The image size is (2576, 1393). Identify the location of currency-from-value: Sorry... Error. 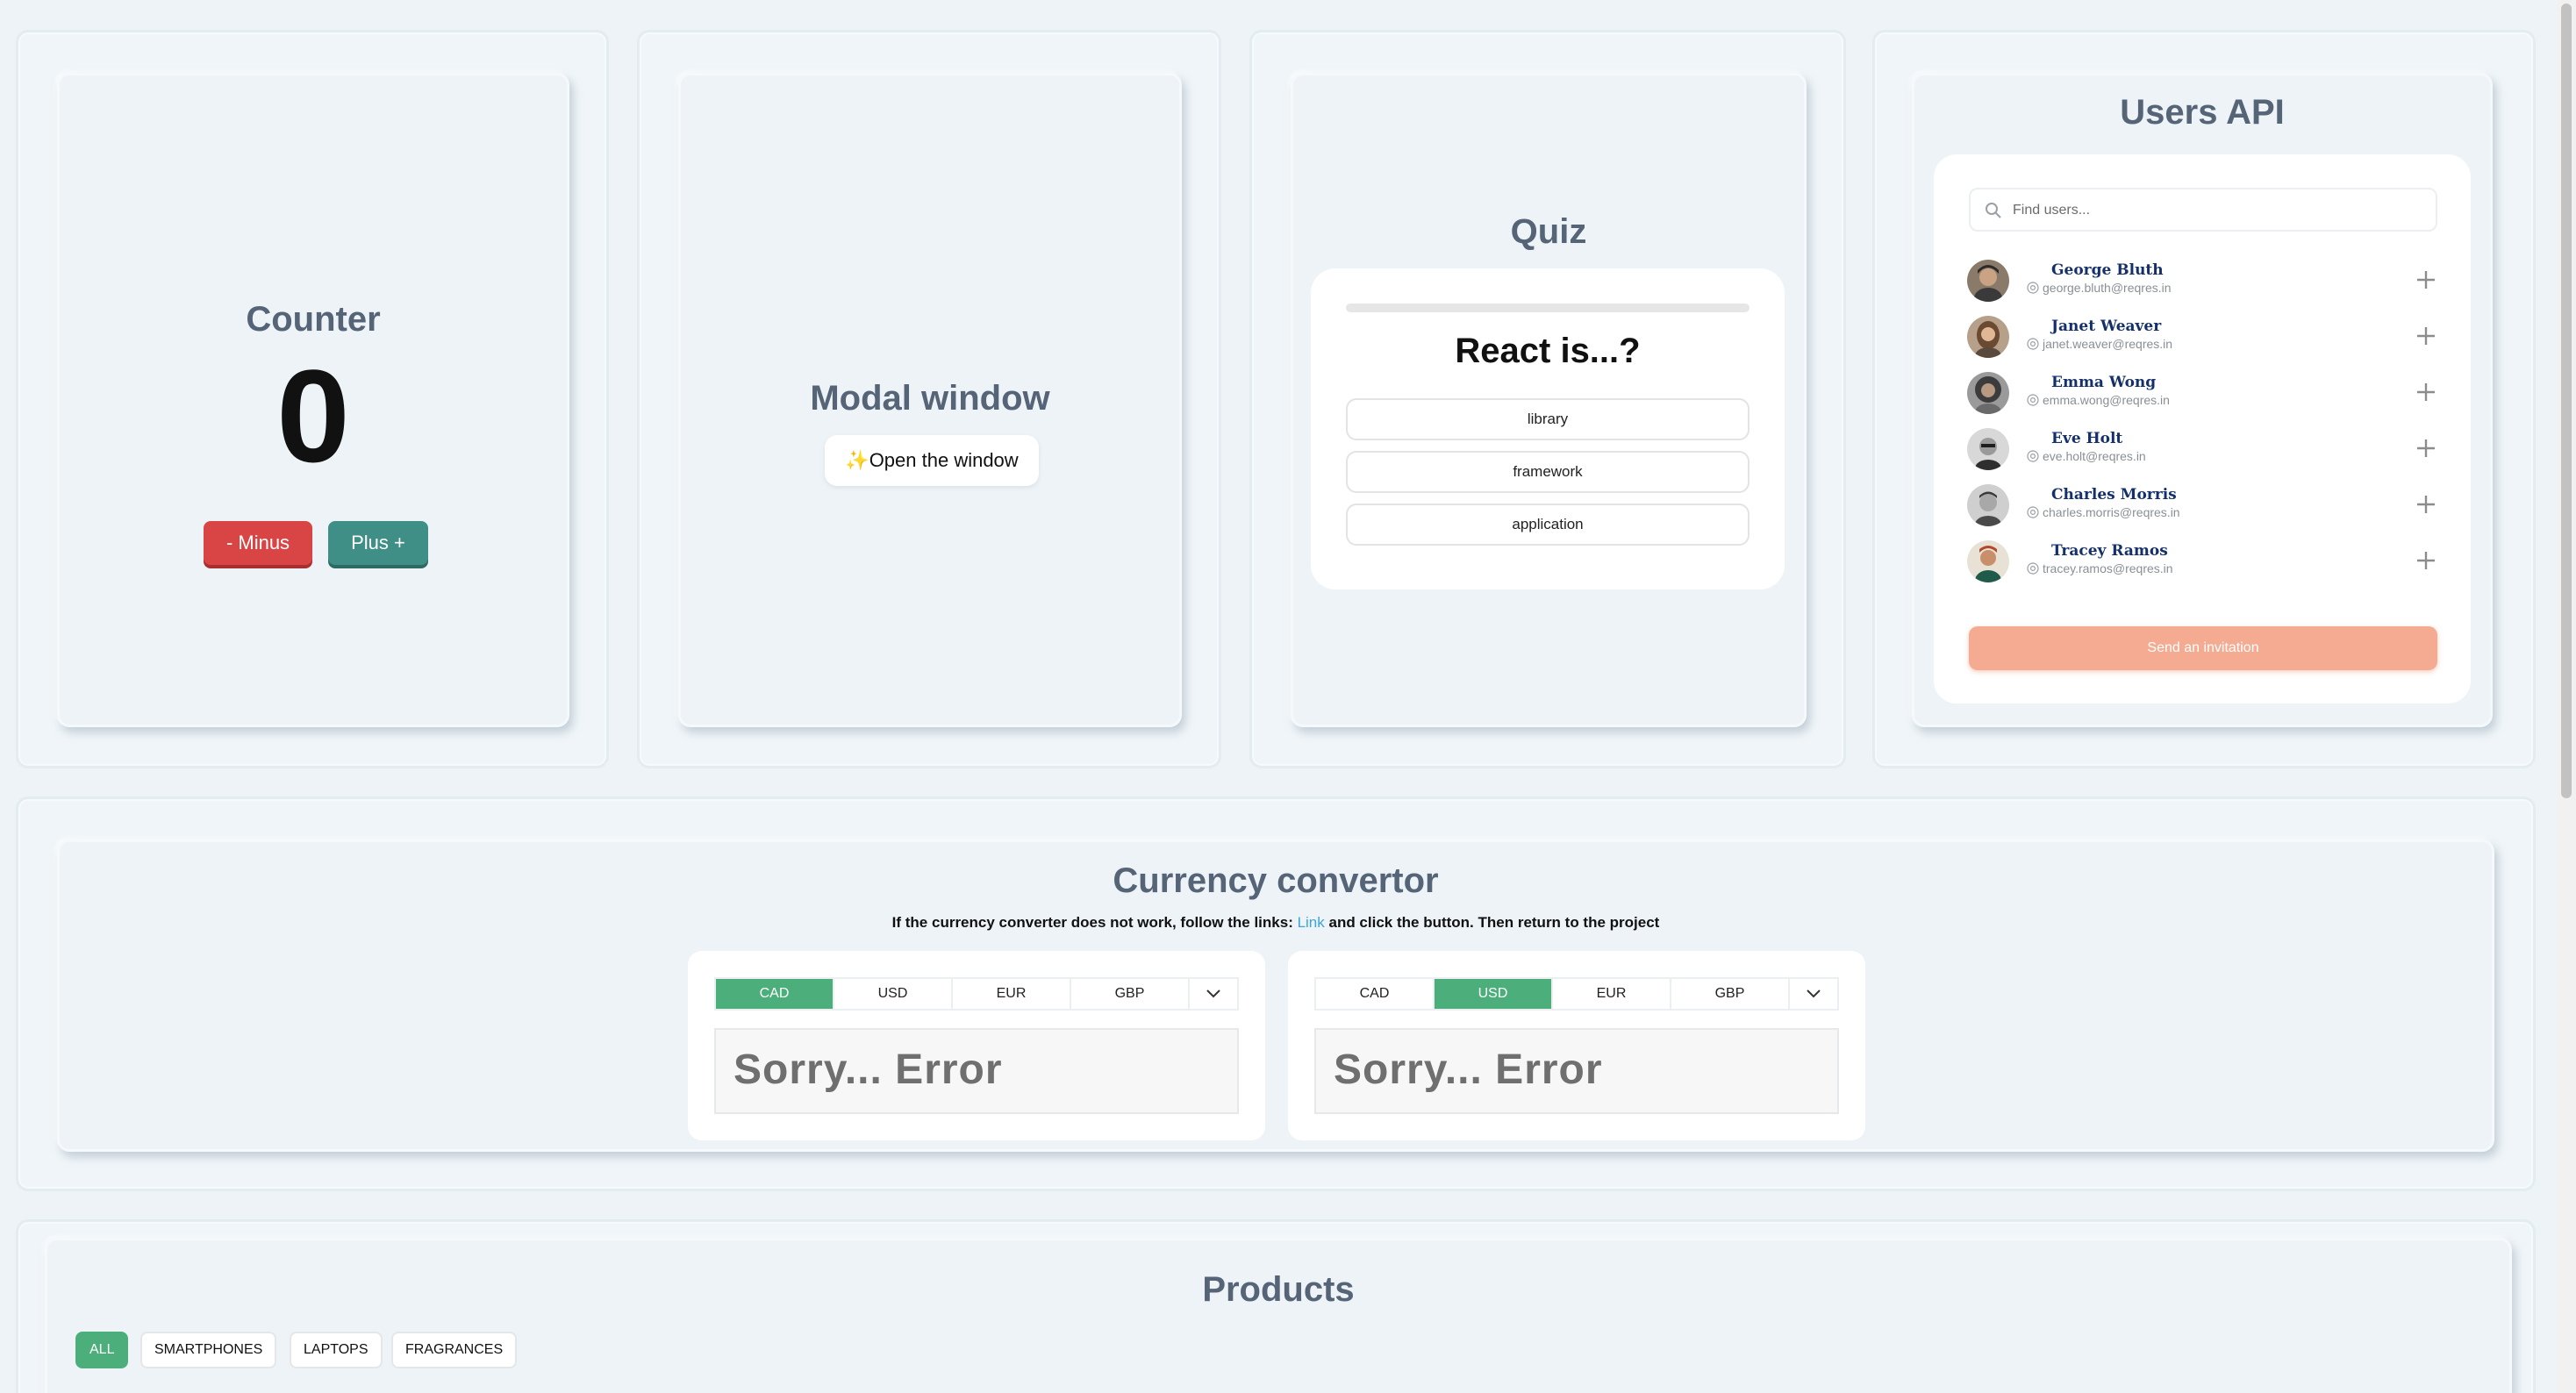
(976, 1071).